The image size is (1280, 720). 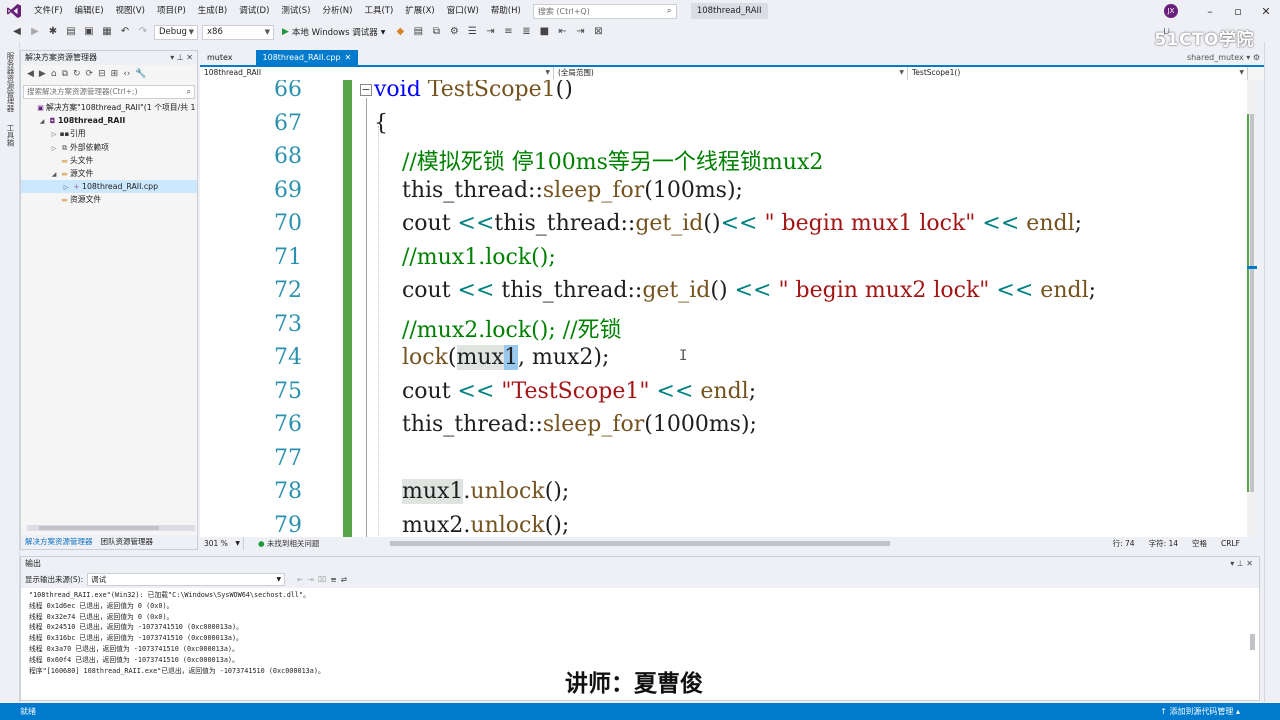 What do you see at coordinates (219, 308) in the screenshot?
I see `glyph-margin` at bounding box center [219, 308].